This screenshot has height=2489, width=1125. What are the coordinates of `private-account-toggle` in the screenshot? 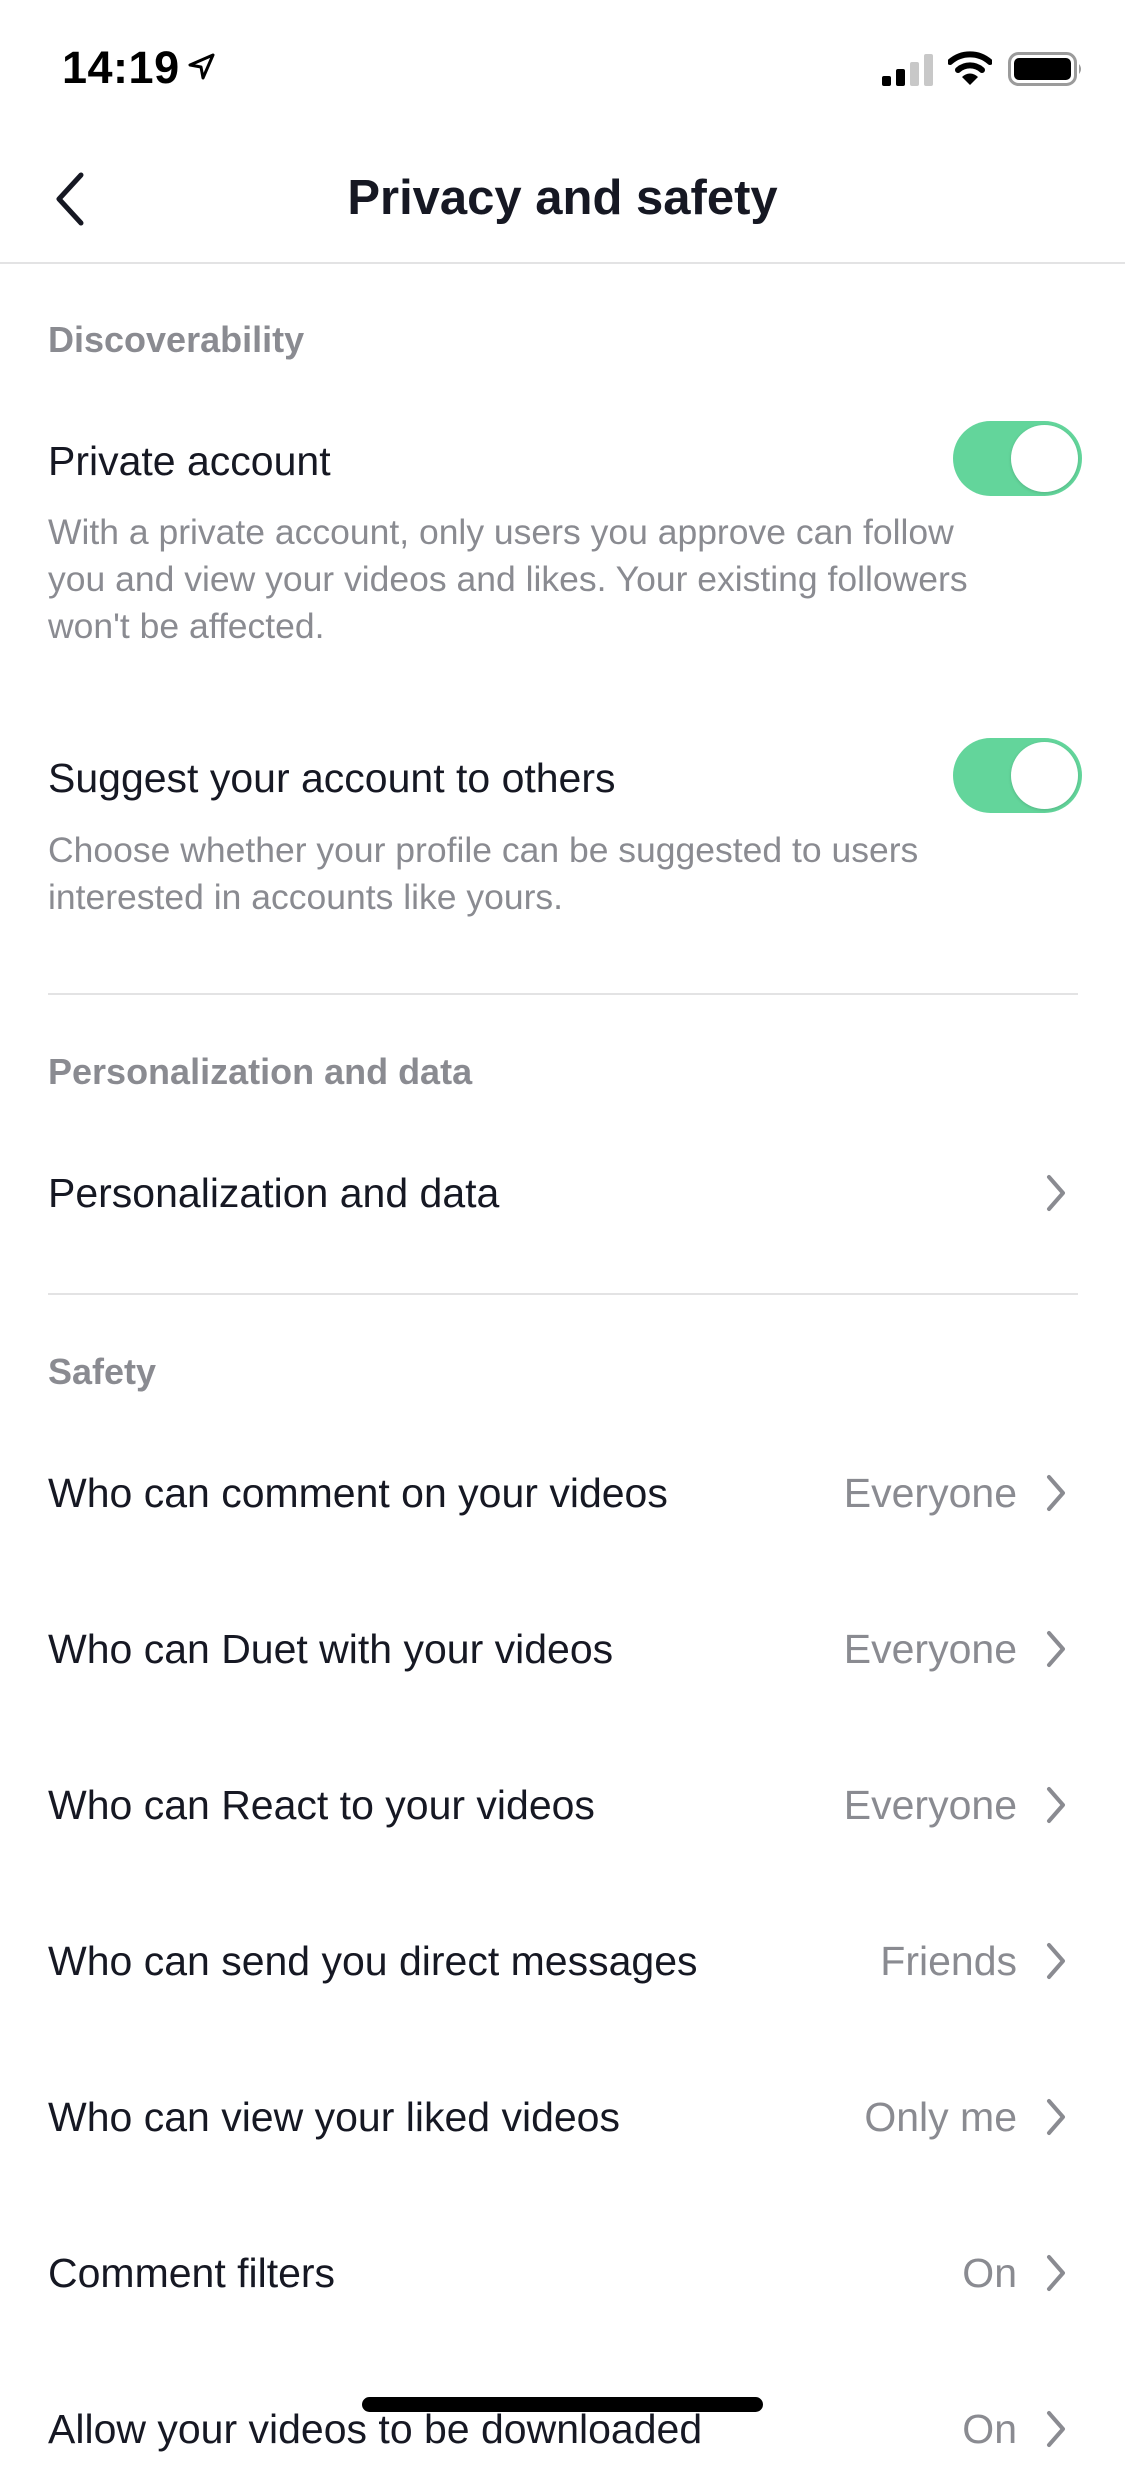 It's located at (1017, 458).